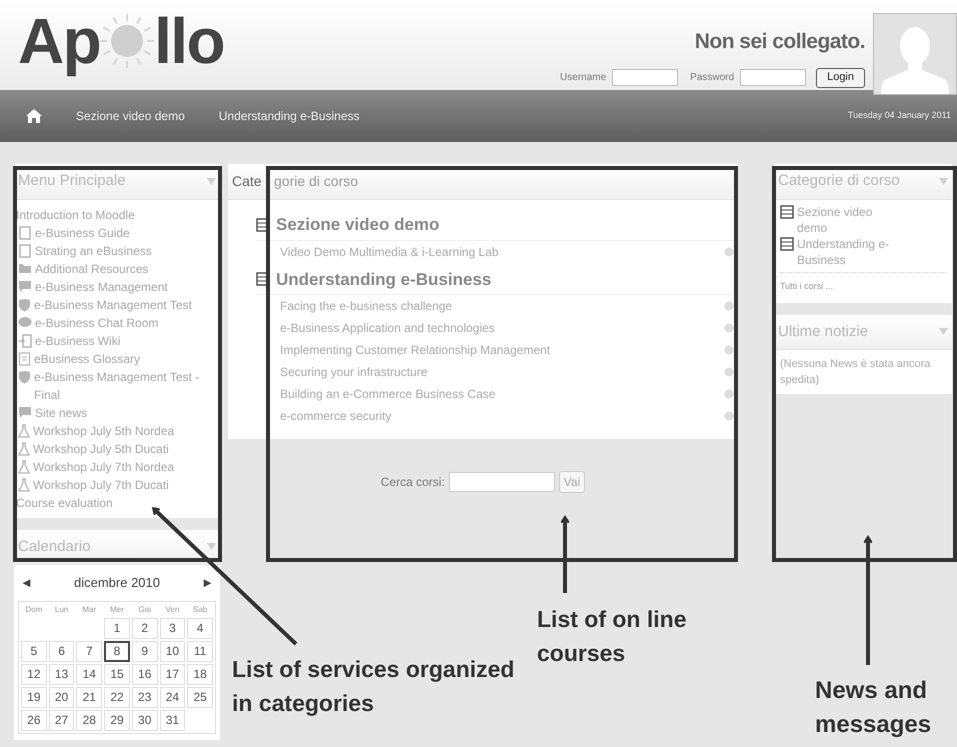 The height and width of the screenshot is (747, 957). I want to click on calendar-day: 2, so click(145, 628).